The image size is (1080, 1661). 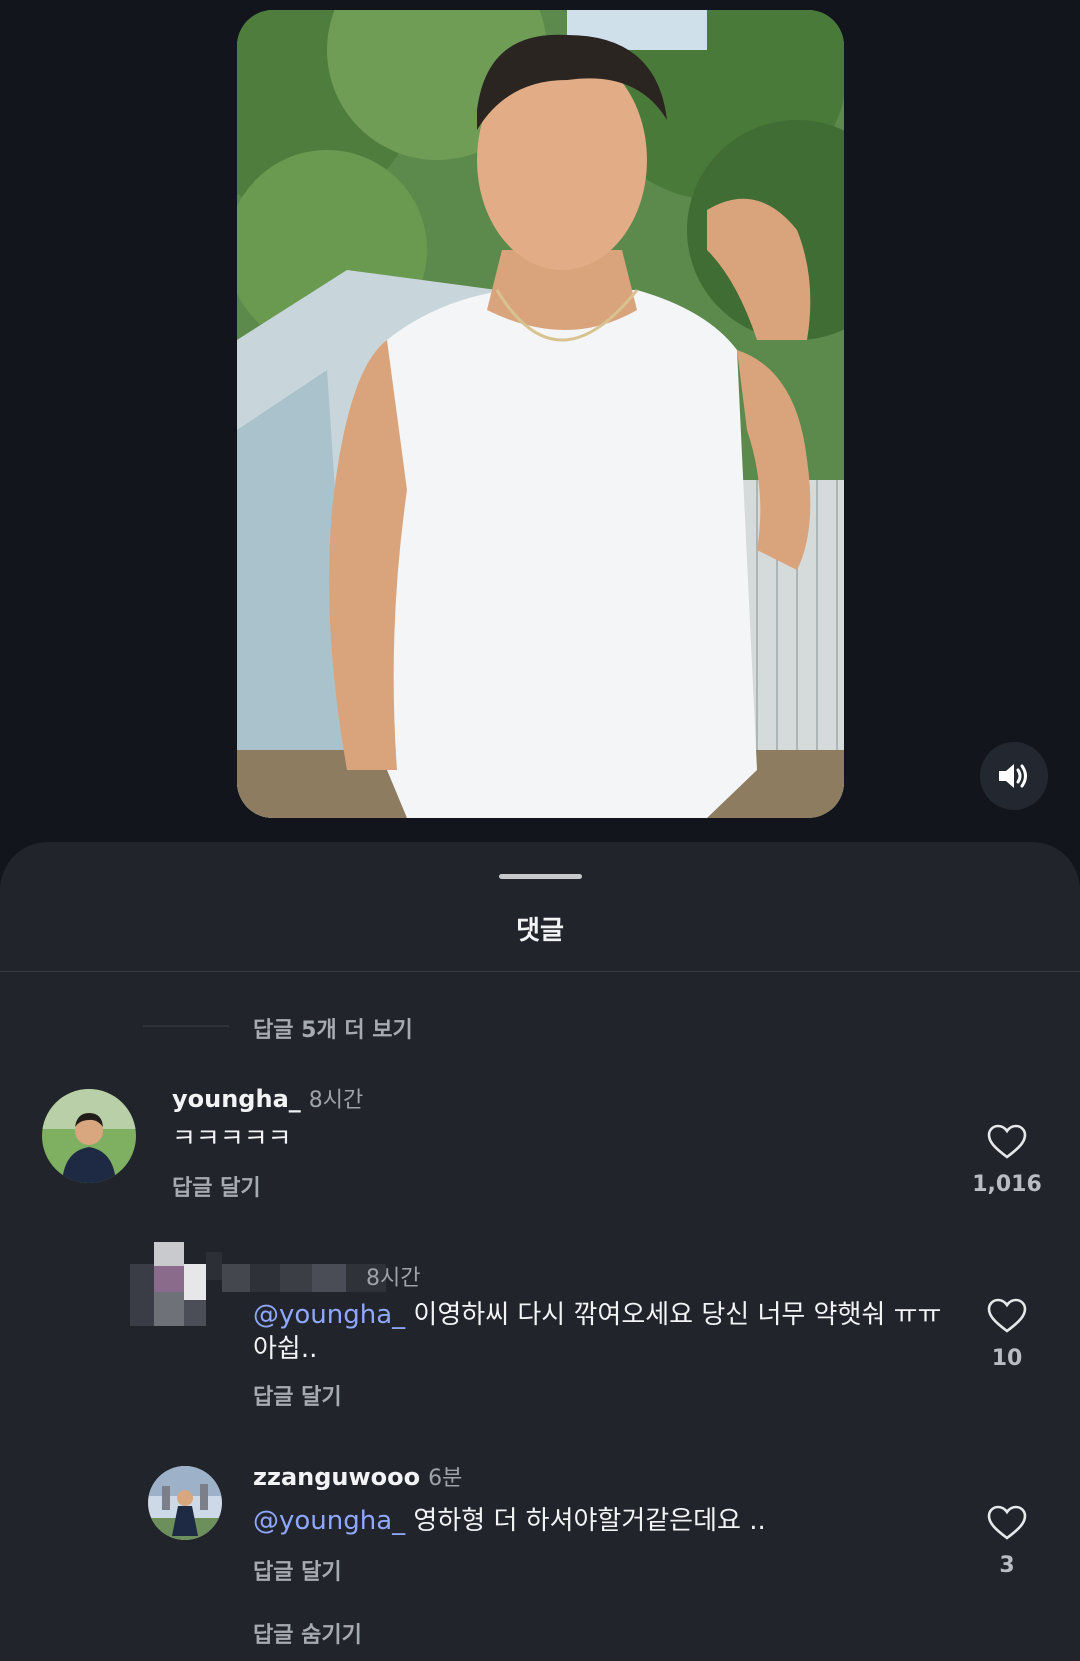 What do you see at coordinates (307, 1633) in the screenshot?
I see `hide-replies-button: 답글 숨기기` at bounding box center [307, 1633].